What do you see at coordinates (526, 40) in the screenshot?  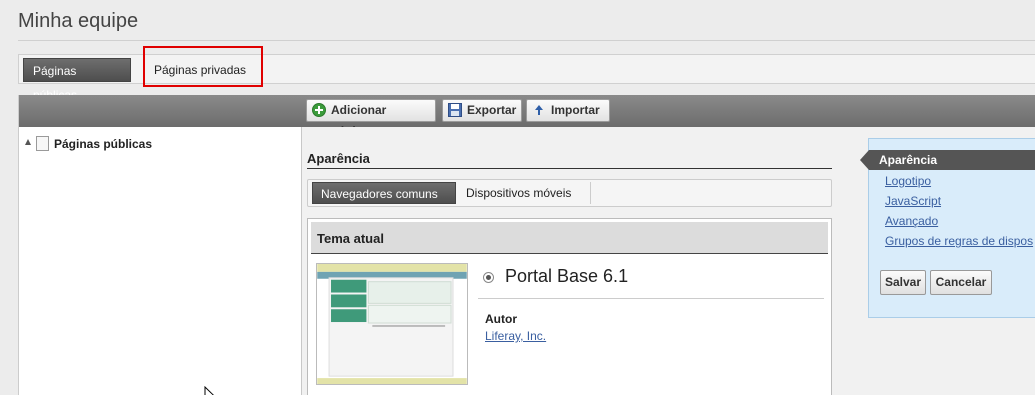 I see `title-divider` at bounding box center [526, 40].